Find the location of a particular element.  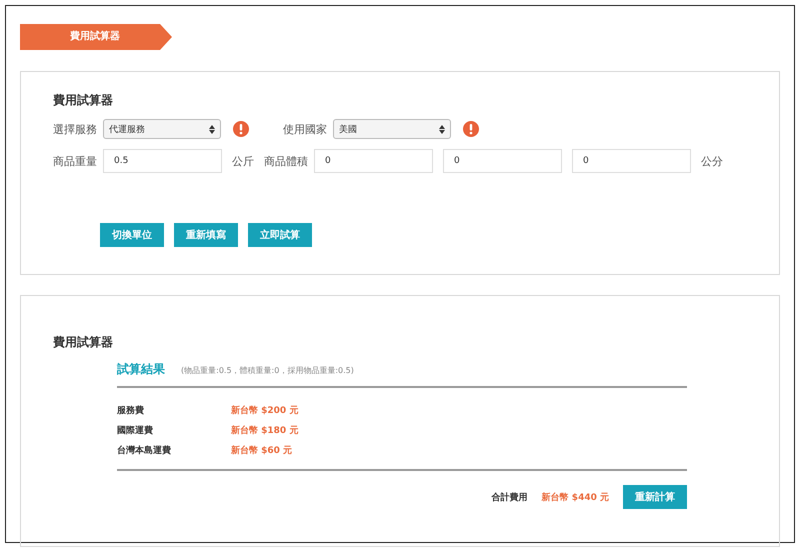

fee-amount: 新台幣 $180 元 is located at coordinates (264, 430).